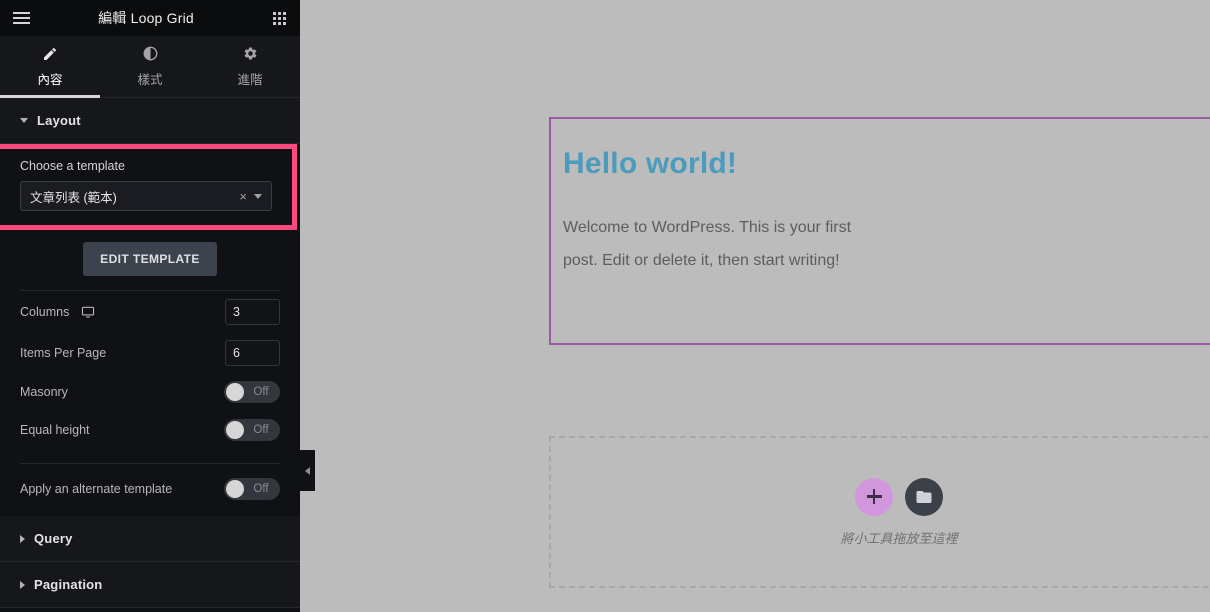 The image size is (1210, 612). What do you see at coordinates (279, 18) in the screenshot?
I see `grid-apps-icon` at bounding box center [279, 18].